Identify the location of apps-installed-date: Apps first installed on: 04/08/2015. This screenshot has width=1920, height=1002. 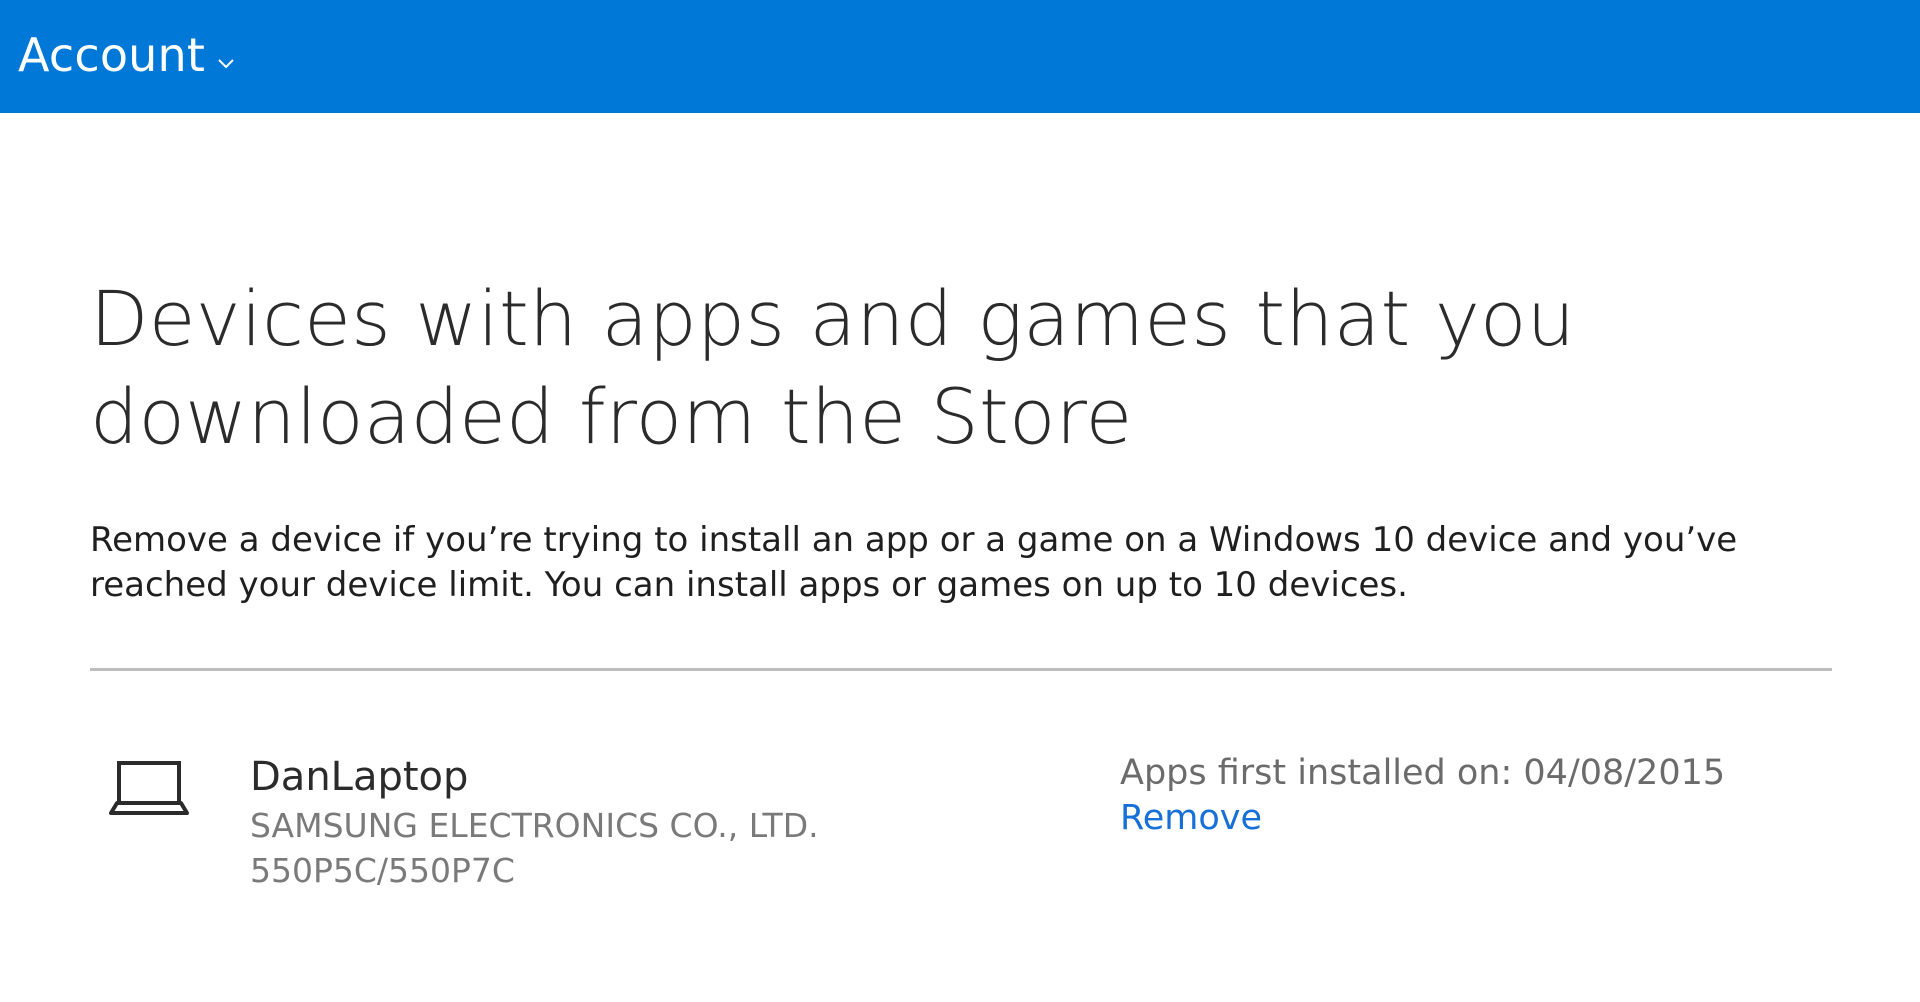
(1423, 773).